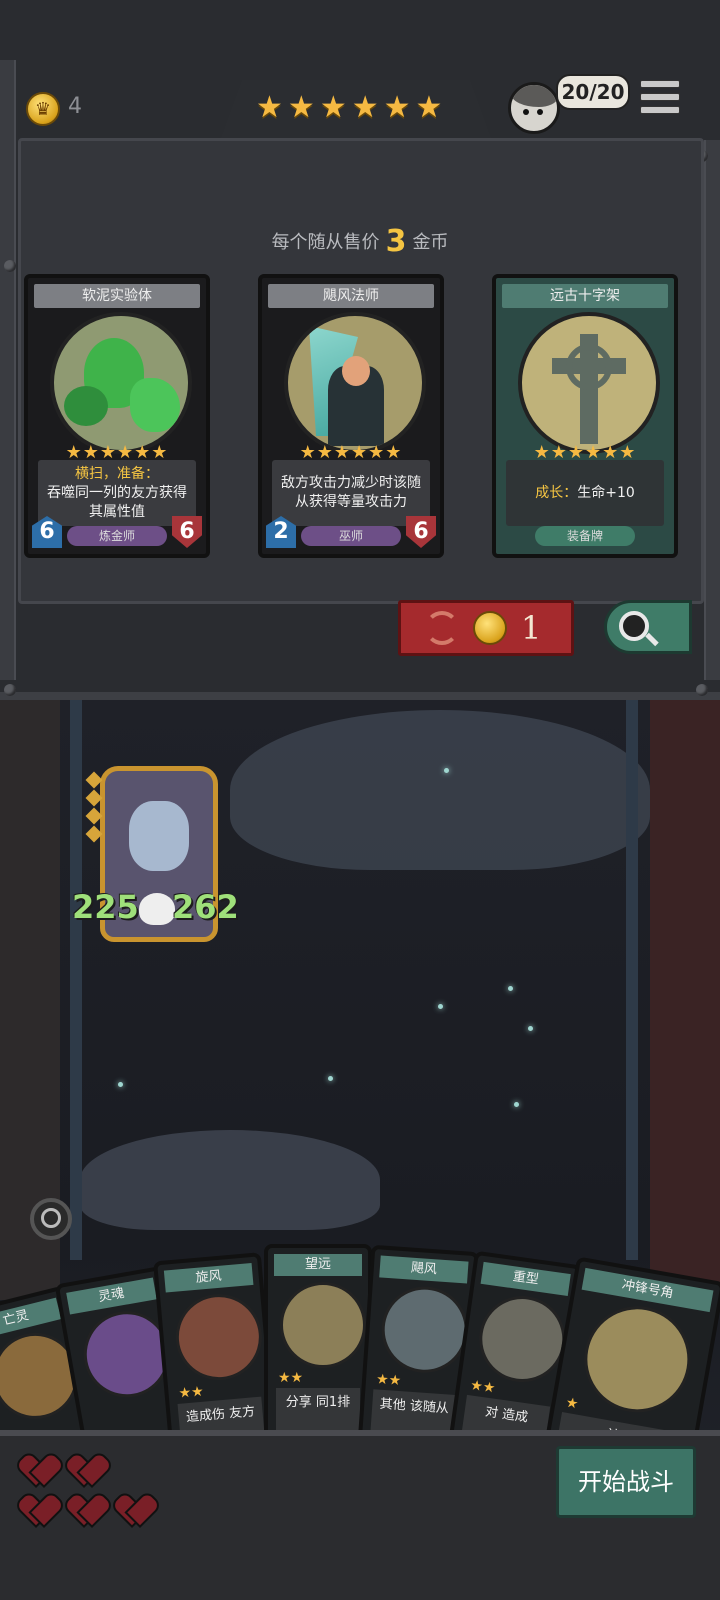 This screenshot has height=1600, width=720. I want to click on hand-card-stars: ★, so click(572, 1403).